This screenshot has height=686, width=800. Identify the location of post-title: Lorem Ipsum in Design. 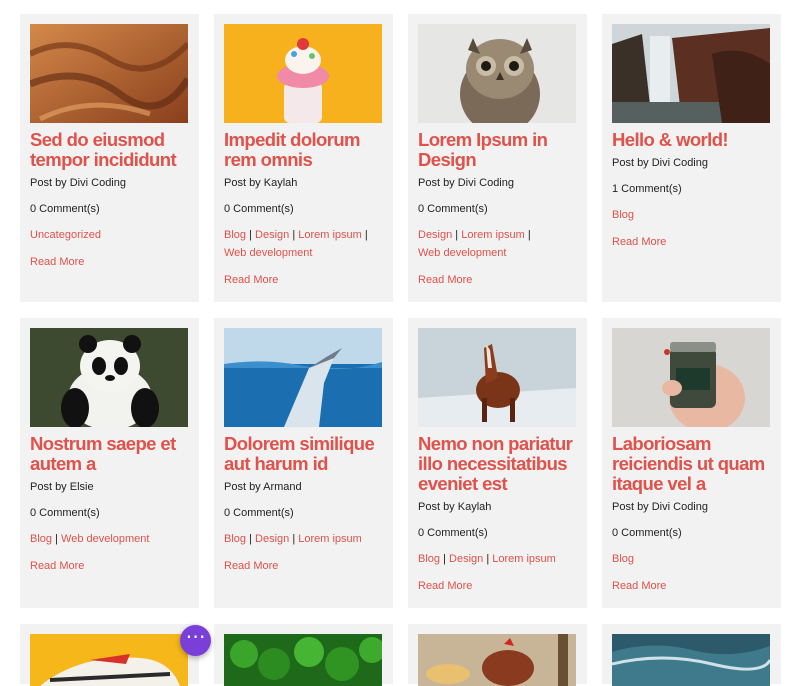
(498, 150).